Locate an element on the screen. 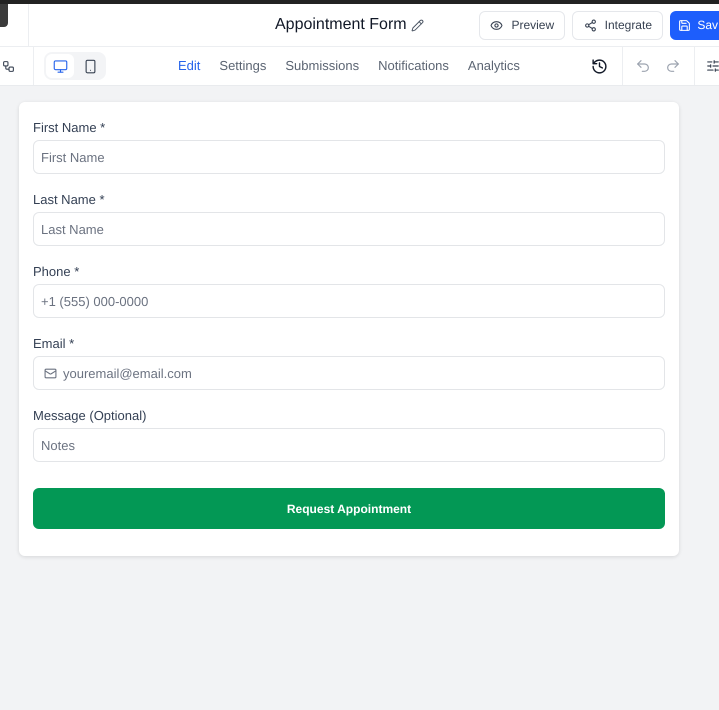 This screenshot has height=710, width=719. field-label: Email * is located at coordinates (53, 344).